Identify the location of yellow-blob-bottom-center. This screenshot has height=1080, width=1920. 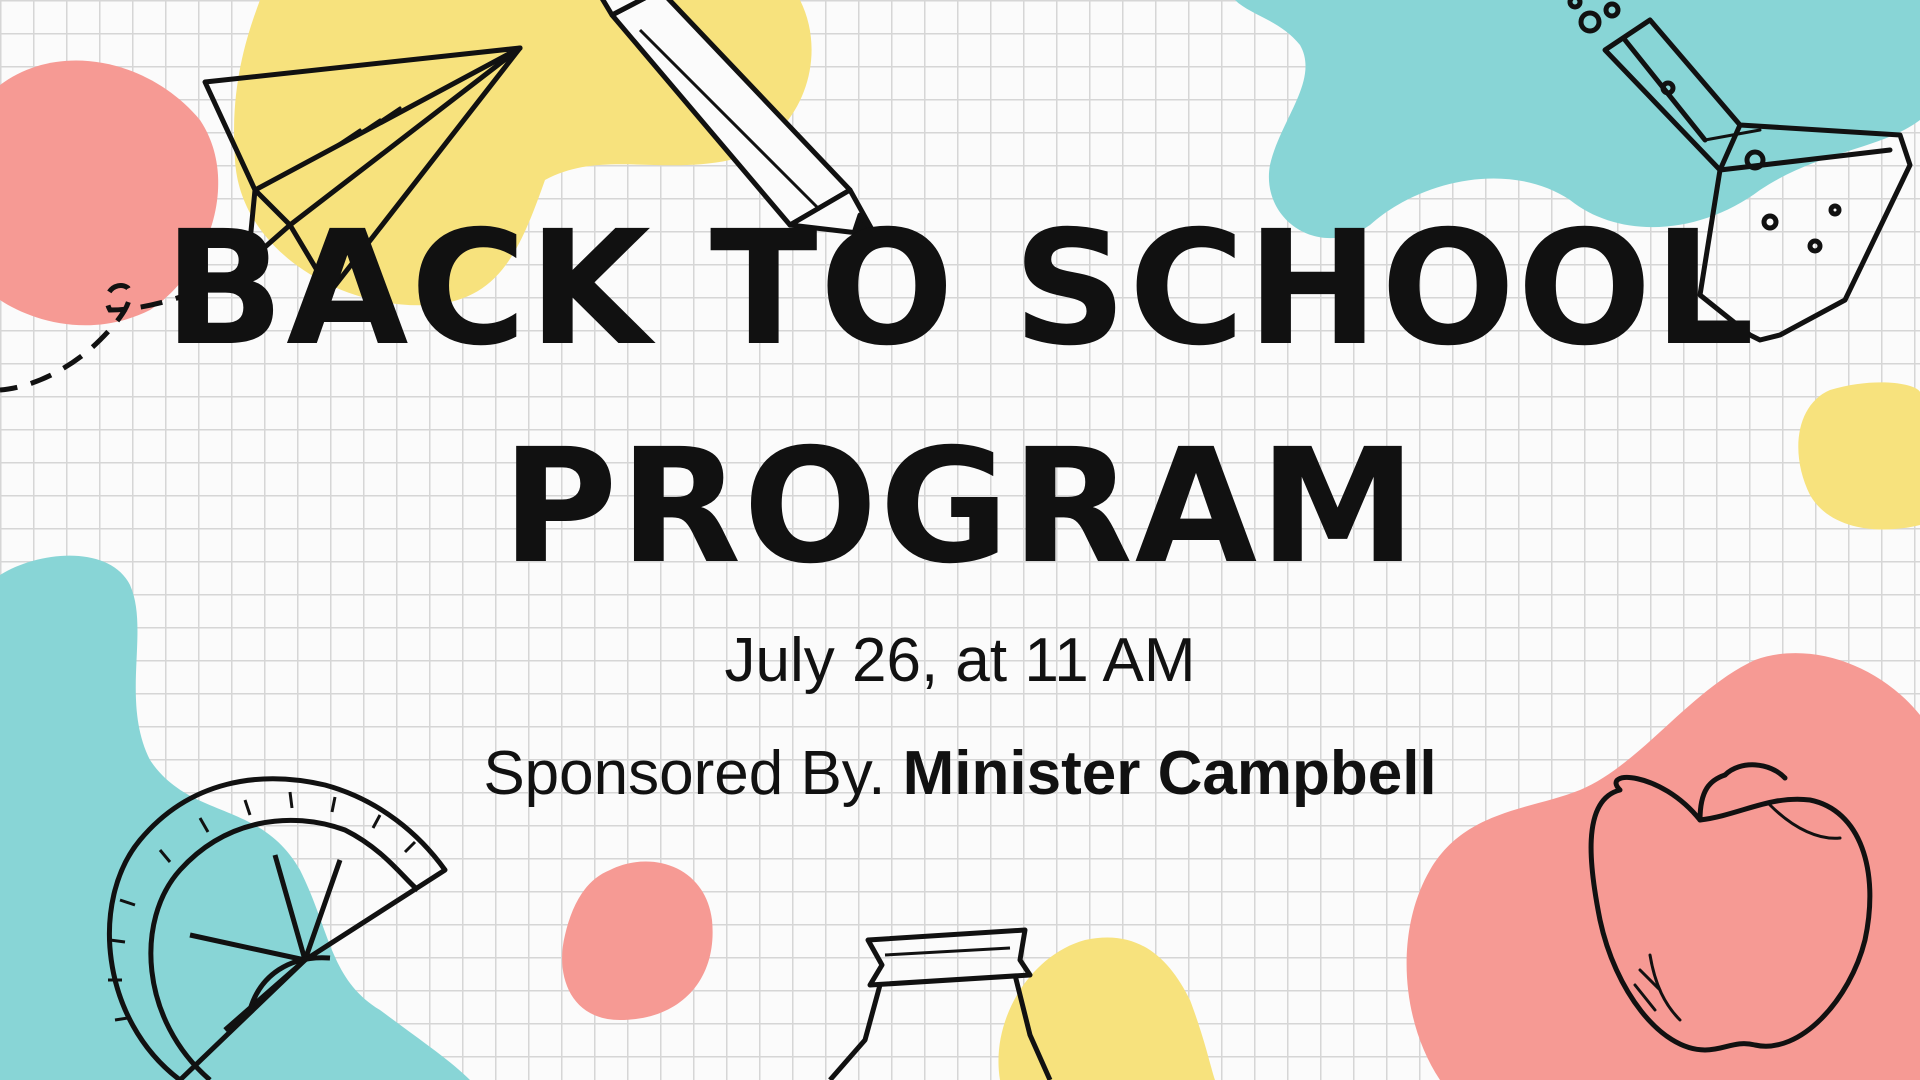
(1106, 1008).